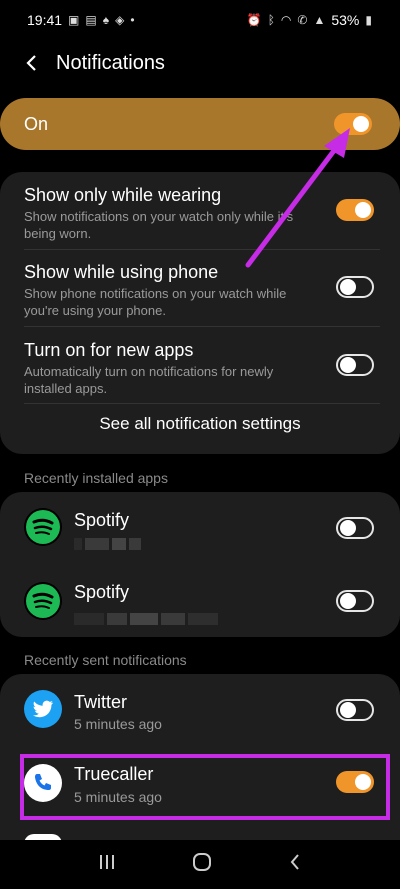 The height and width of the screenshot is (889, 400). What do you see at coordinates (205, 787) in the screenshot?
I see `annotation-highlight-box` at bounding box center [205, 787].